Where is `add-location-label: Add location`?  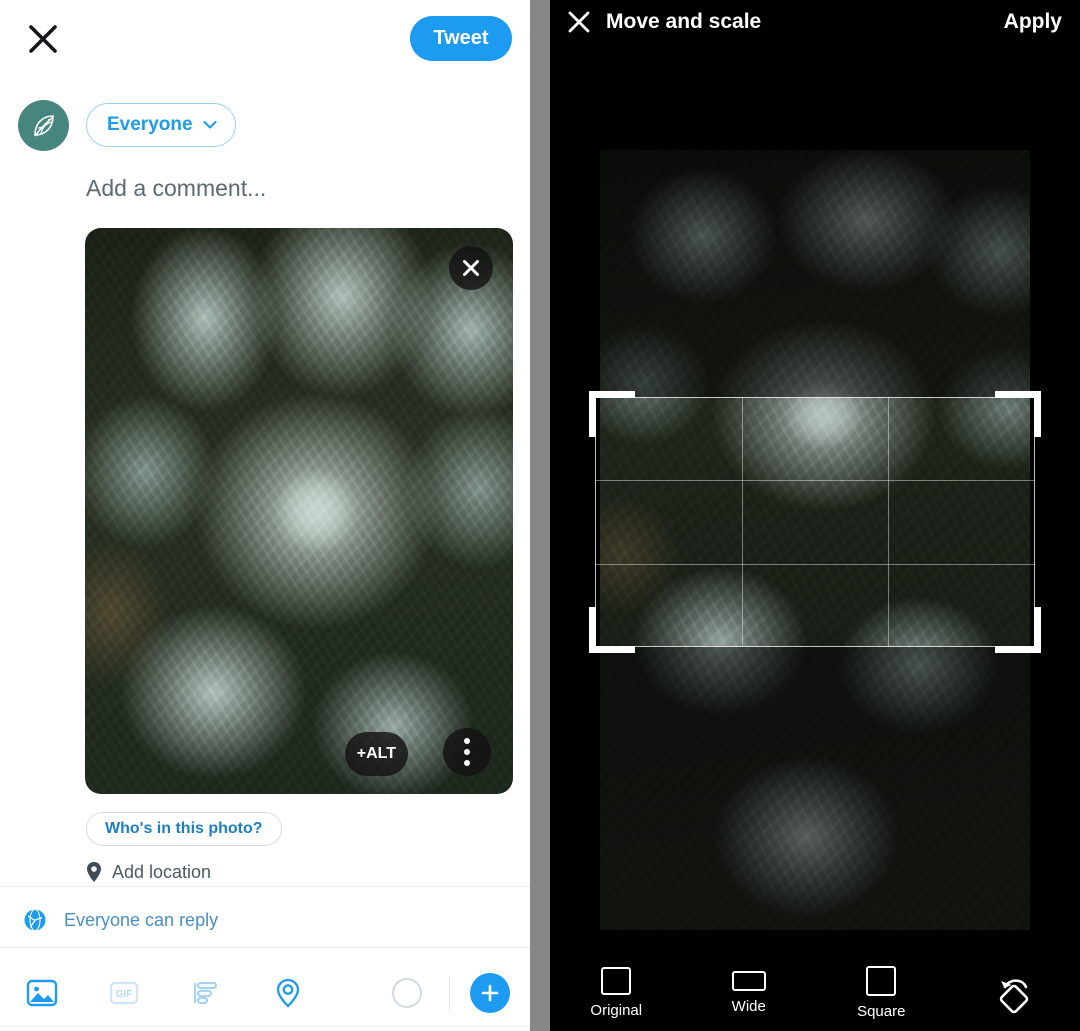
add-location-label: Add location is located at coordinates (162, 871).